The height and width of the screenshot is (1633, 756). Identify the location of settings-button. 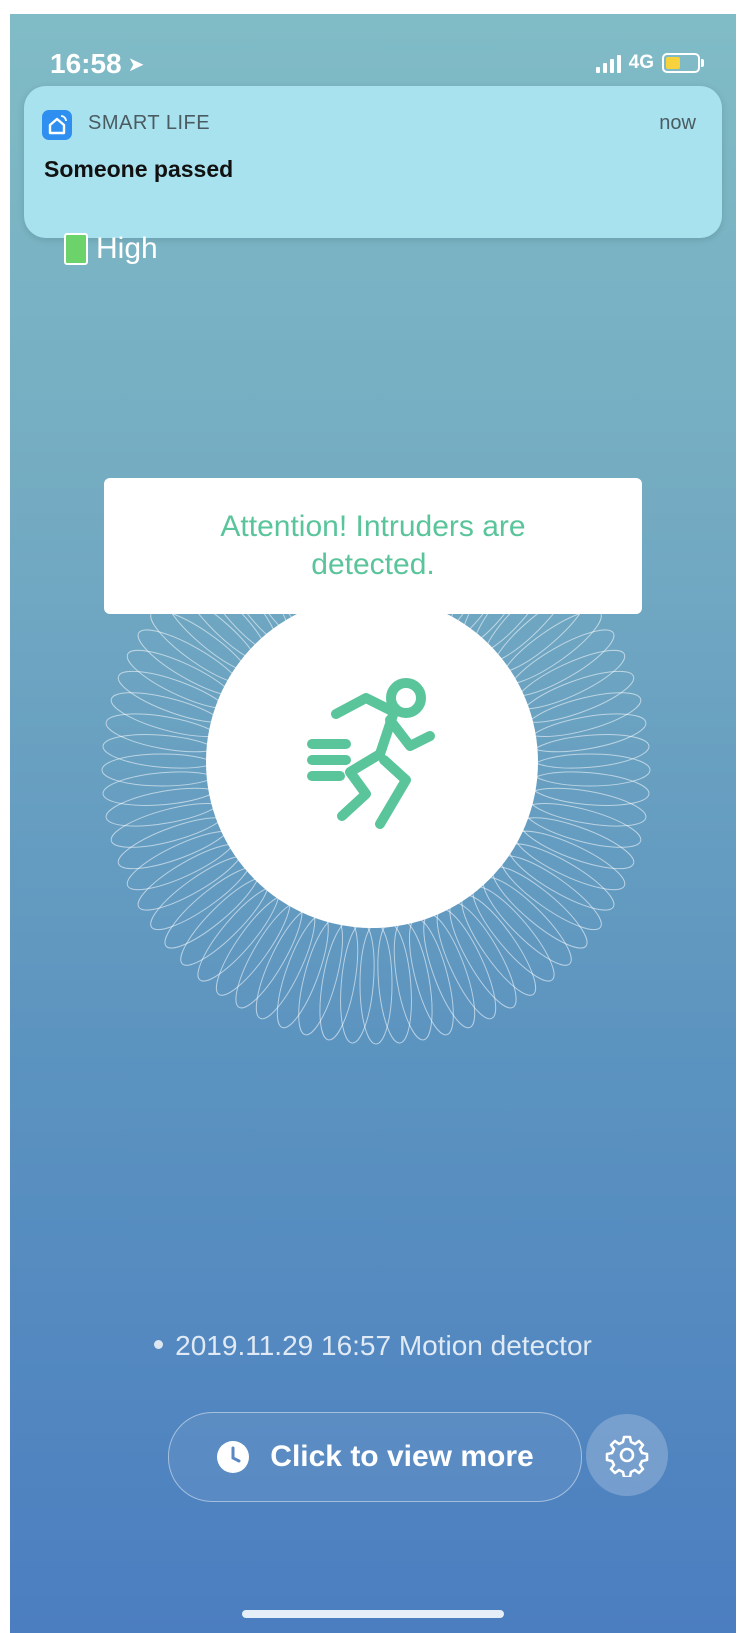
(627, 1455).